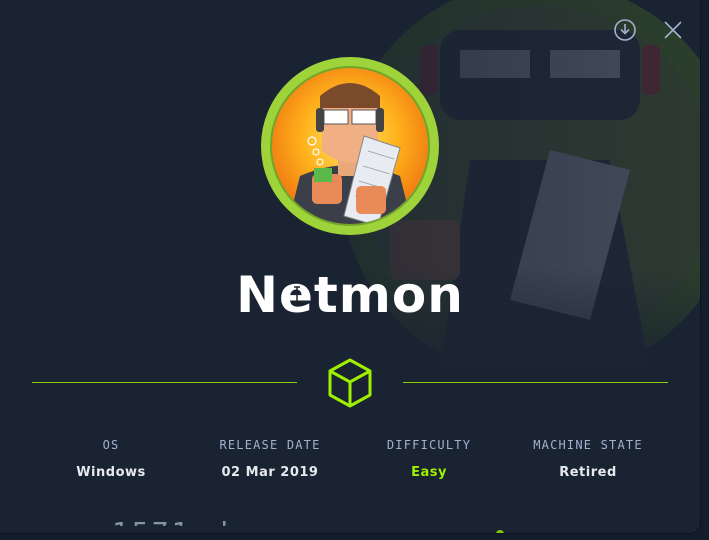  What do you see at coordinates (429, 445) in the screenshot?
I see `stat-difficulty-label: DIFFICULTY` at bounding box center [429, 445].